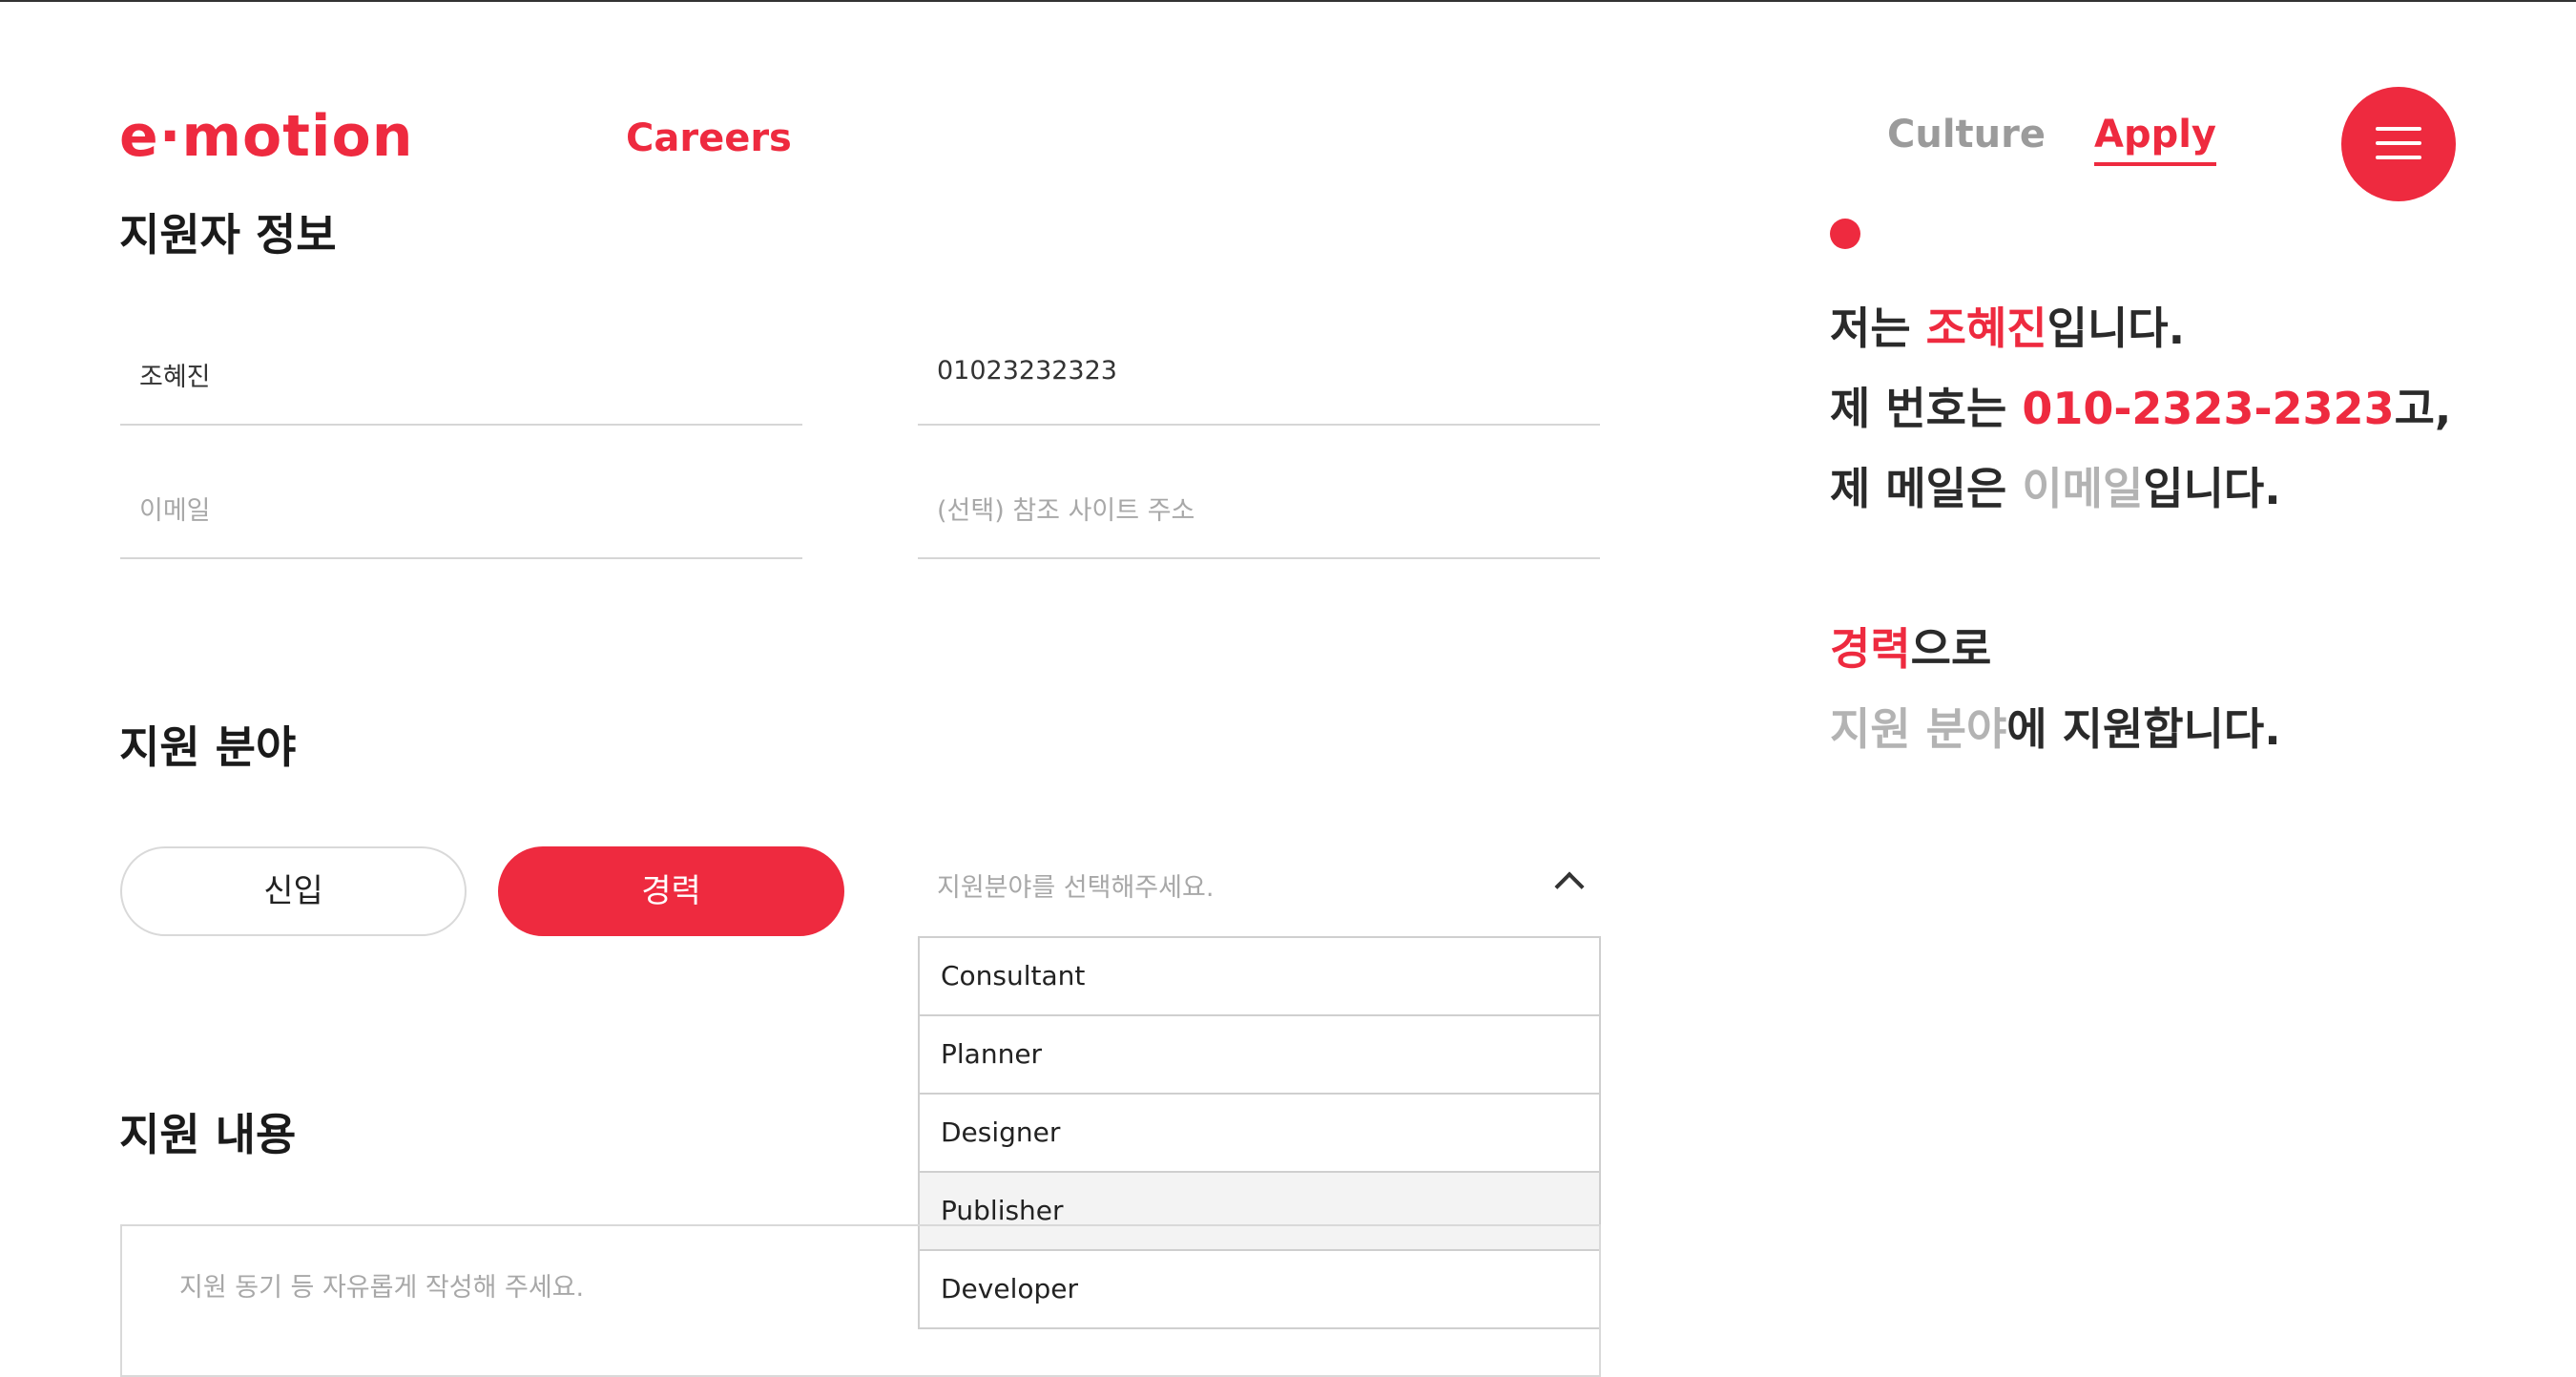  I want to click on summary-field: 지원 분야, so click(1918, 729).